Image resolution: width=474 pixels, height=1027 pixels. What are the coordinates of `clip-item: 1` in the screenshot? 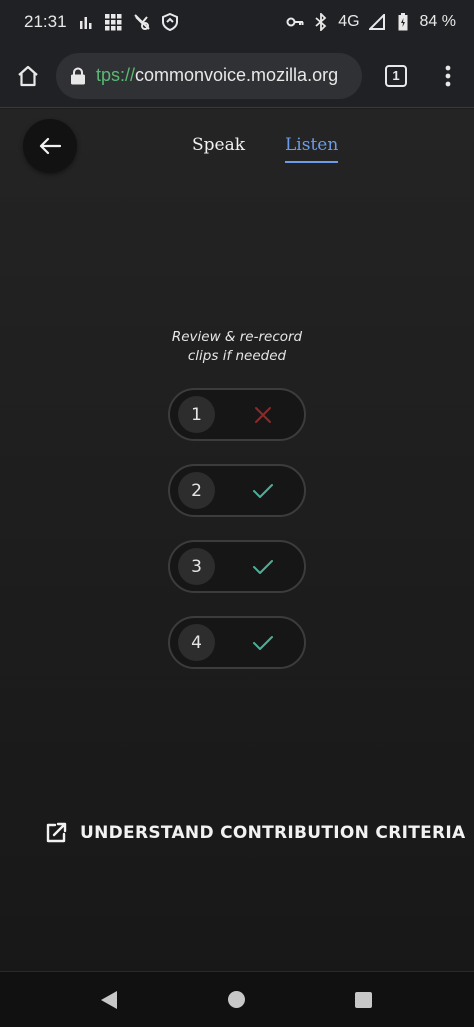 It's located at (237, 414).